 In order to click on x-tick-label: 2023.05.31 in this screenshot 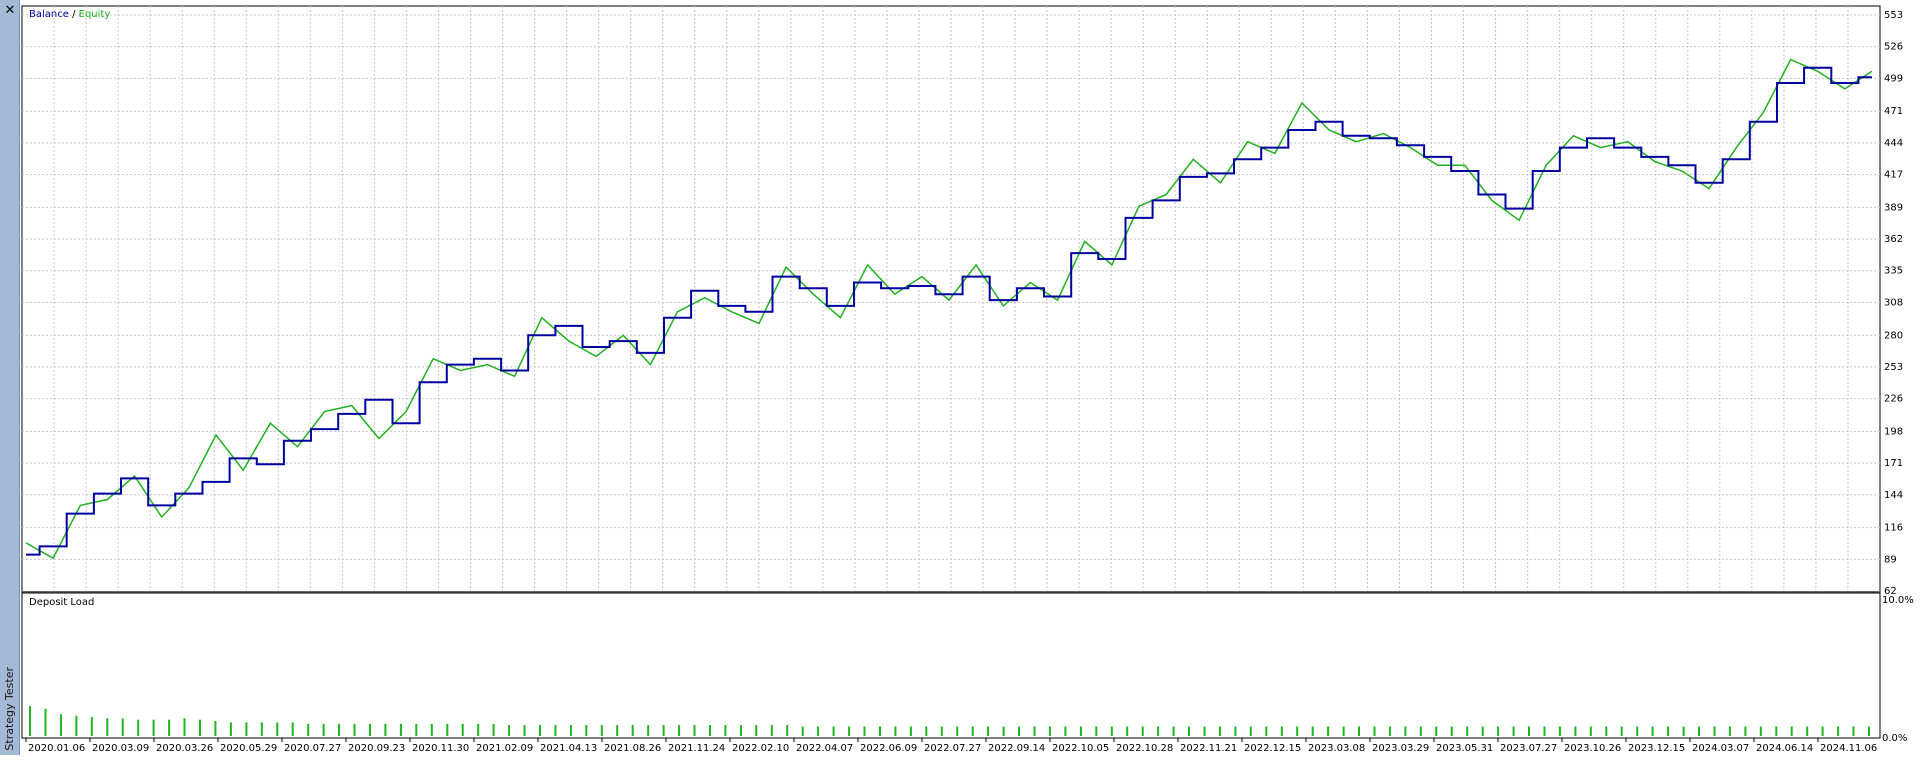, I will do `click(1464, 748)`.